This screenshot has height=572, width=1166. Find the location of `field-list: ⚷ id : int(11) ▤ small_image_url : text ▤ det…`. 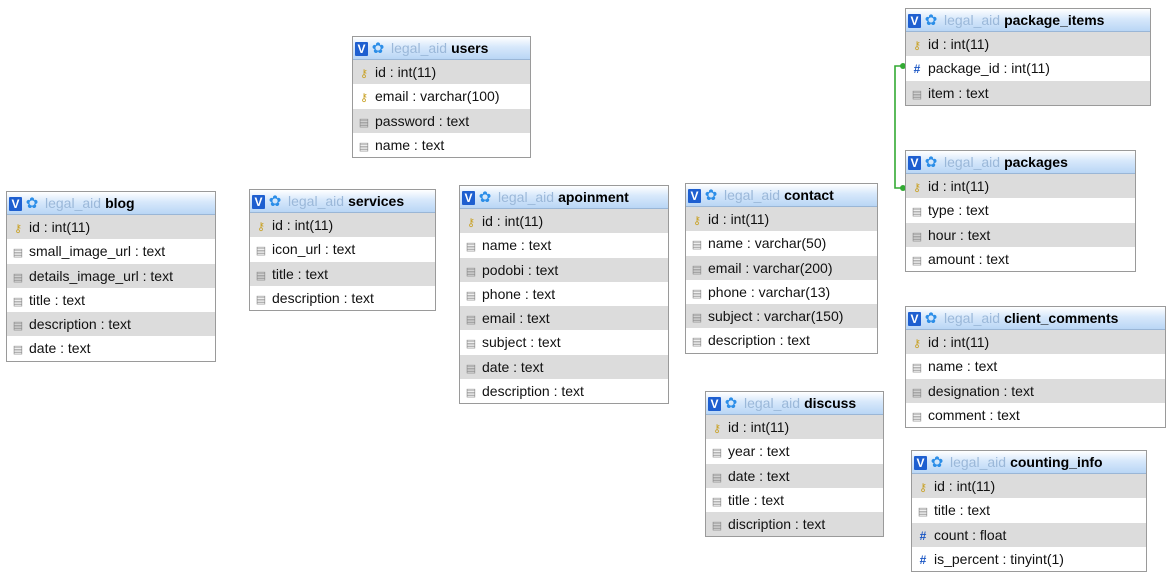

field-list: ⚷ id : int(11) ▤ small_image_url : text ▤ det… is located at coordinates (111, 288).